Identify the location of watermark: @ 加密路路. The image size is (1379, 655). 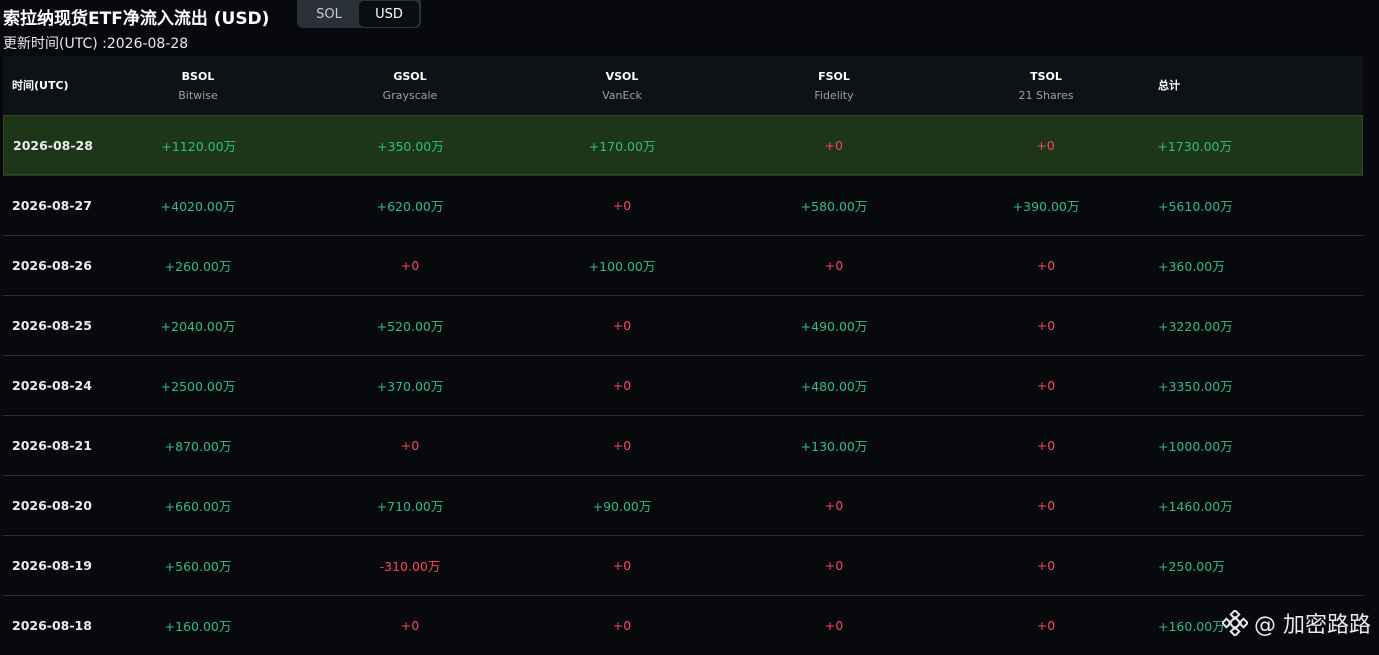
(1296, 623).